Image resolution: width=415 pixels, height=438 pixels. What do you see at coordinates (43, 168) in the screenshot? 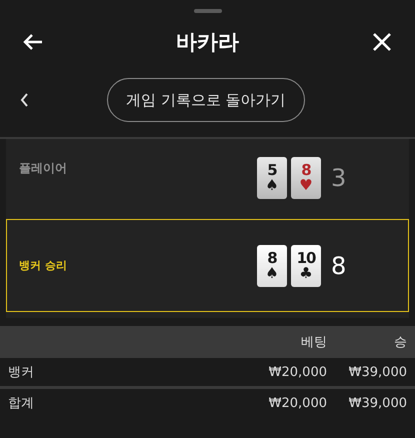
I see `hand-label: 플레이어` at bounding box center [43, 168].